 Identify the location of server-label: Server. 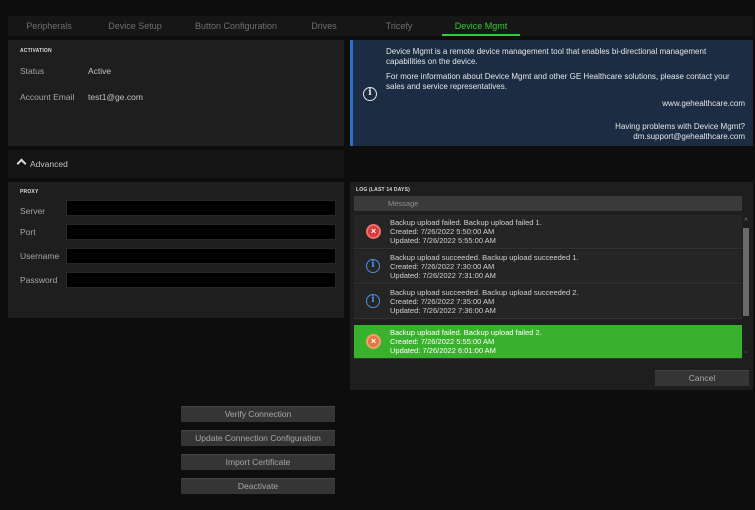
(33, 211).